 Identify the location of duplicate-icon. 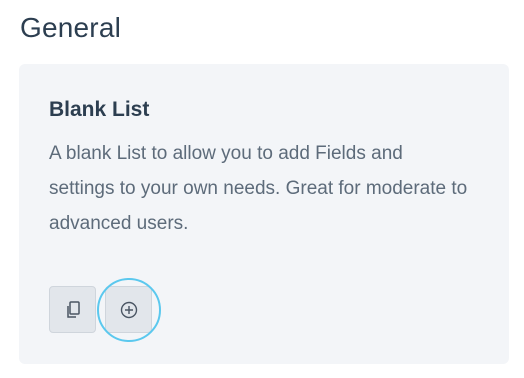
(73, 309).